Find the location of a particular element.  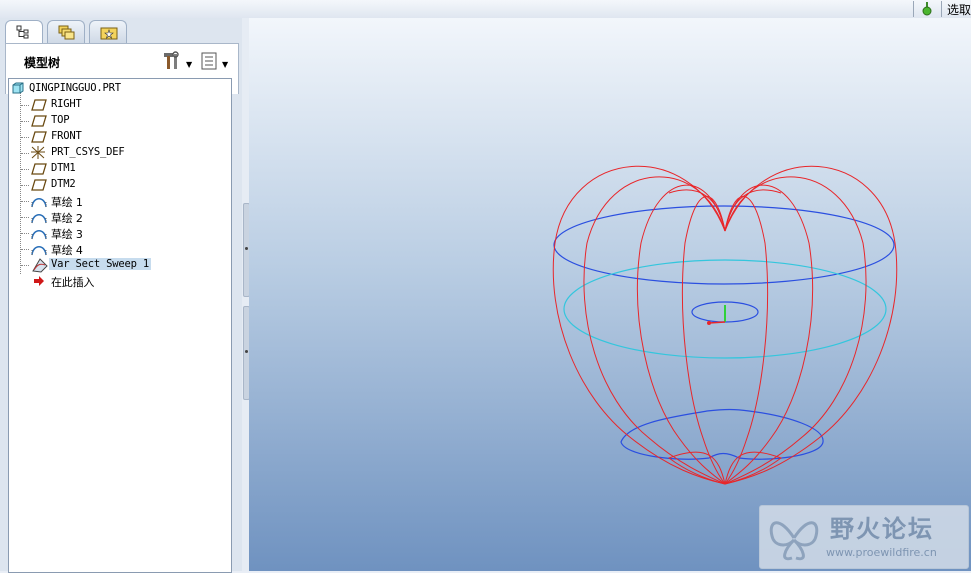

tree-root-label: QINGPINGGUO.PRT is located at coordinates (75, 88).